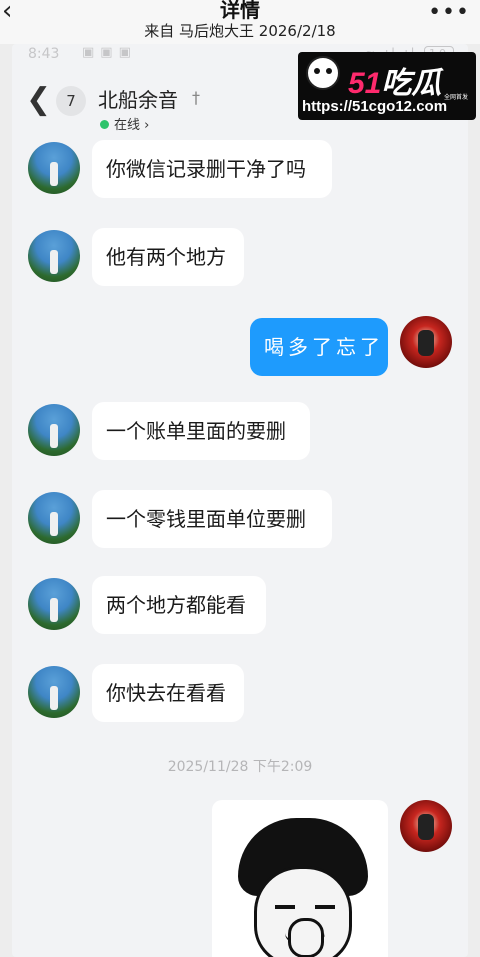 The image size is (480, 957). What do you see at coordinates (131, 123) in the screenshot?
I see `online-status: 在线 ›` at bounding box center [131, 123].